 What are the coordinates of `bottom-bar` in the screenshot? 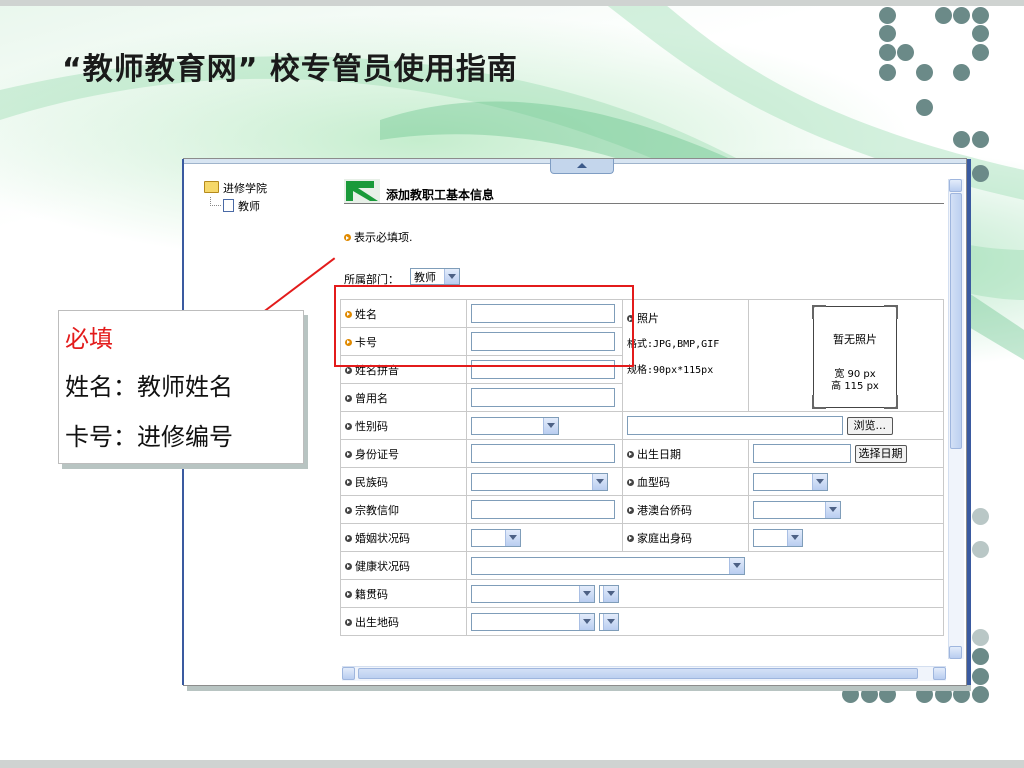 It's located at (512, 764).